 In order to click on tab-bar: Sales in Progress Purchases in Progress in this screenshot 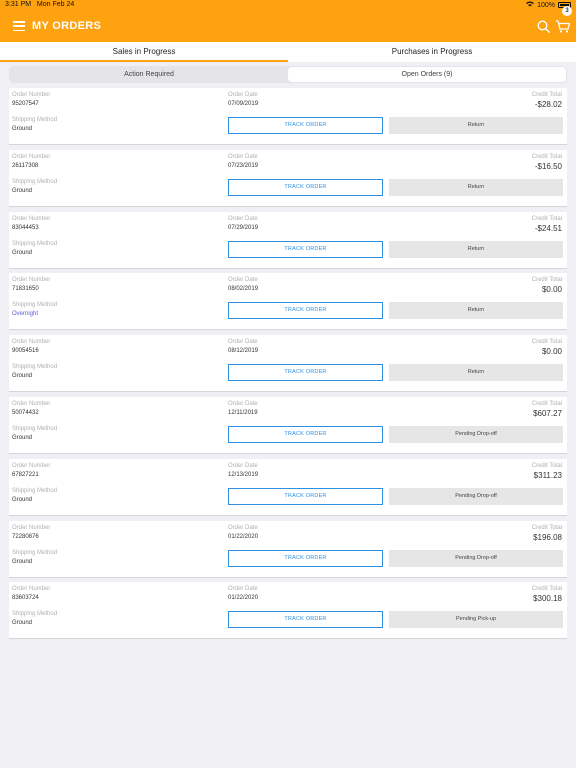, I will do `click(288, 52)`.